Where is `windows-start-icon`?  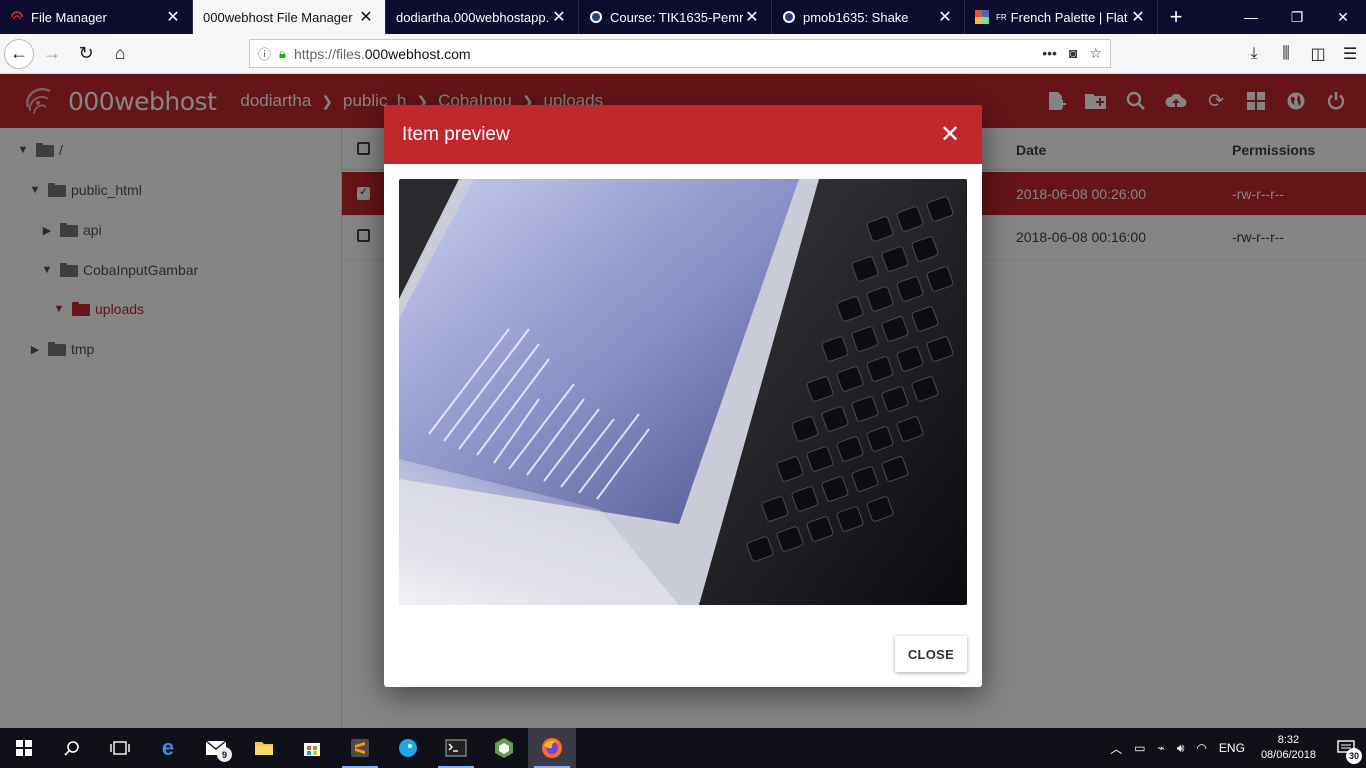
windows-start-icon is located at coordinates (24, 748).